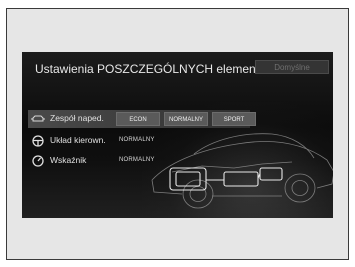  Describe the element at coordinates (68, 160) in the screenshot. I see `setting-label: Wskaźnik` at that location.